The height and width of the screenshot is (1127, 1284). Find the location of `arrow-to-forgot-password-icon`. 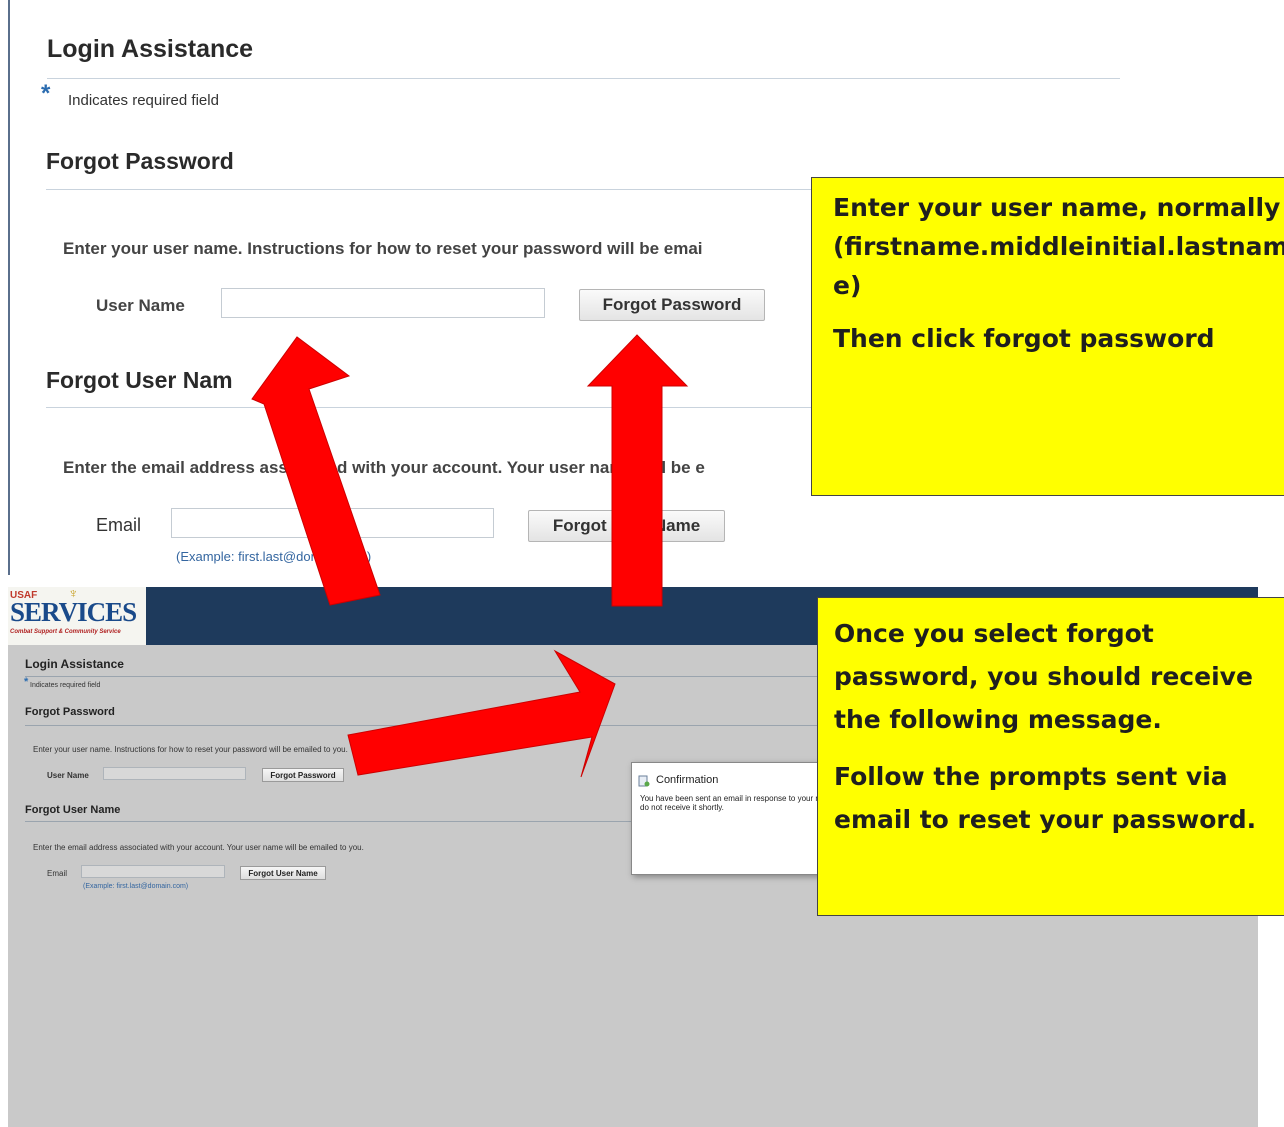

arrow-to-forgot-password-icon is located at coordinates (637, 470).